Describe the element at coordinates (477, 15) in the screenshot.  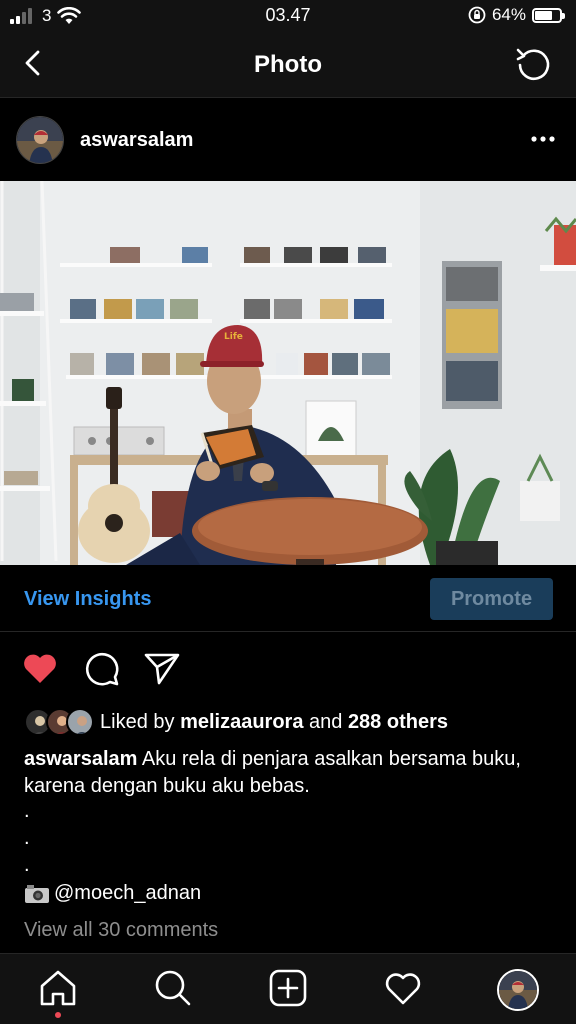
I see `orientation-lock-icon` at that location.